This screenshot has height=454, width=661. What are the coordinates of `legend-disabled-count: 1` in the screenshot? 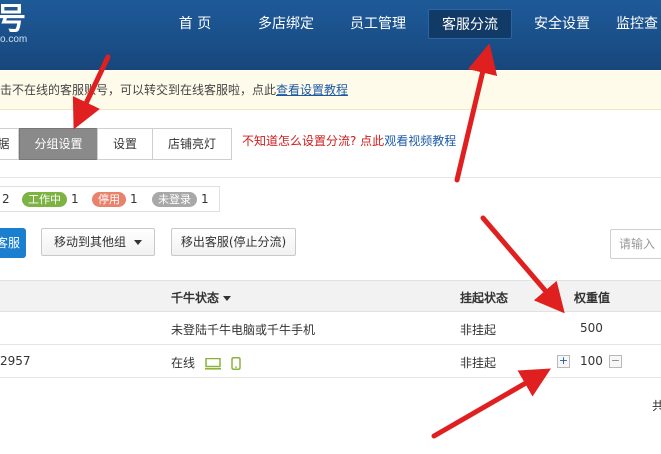 It's located at (134, 199).